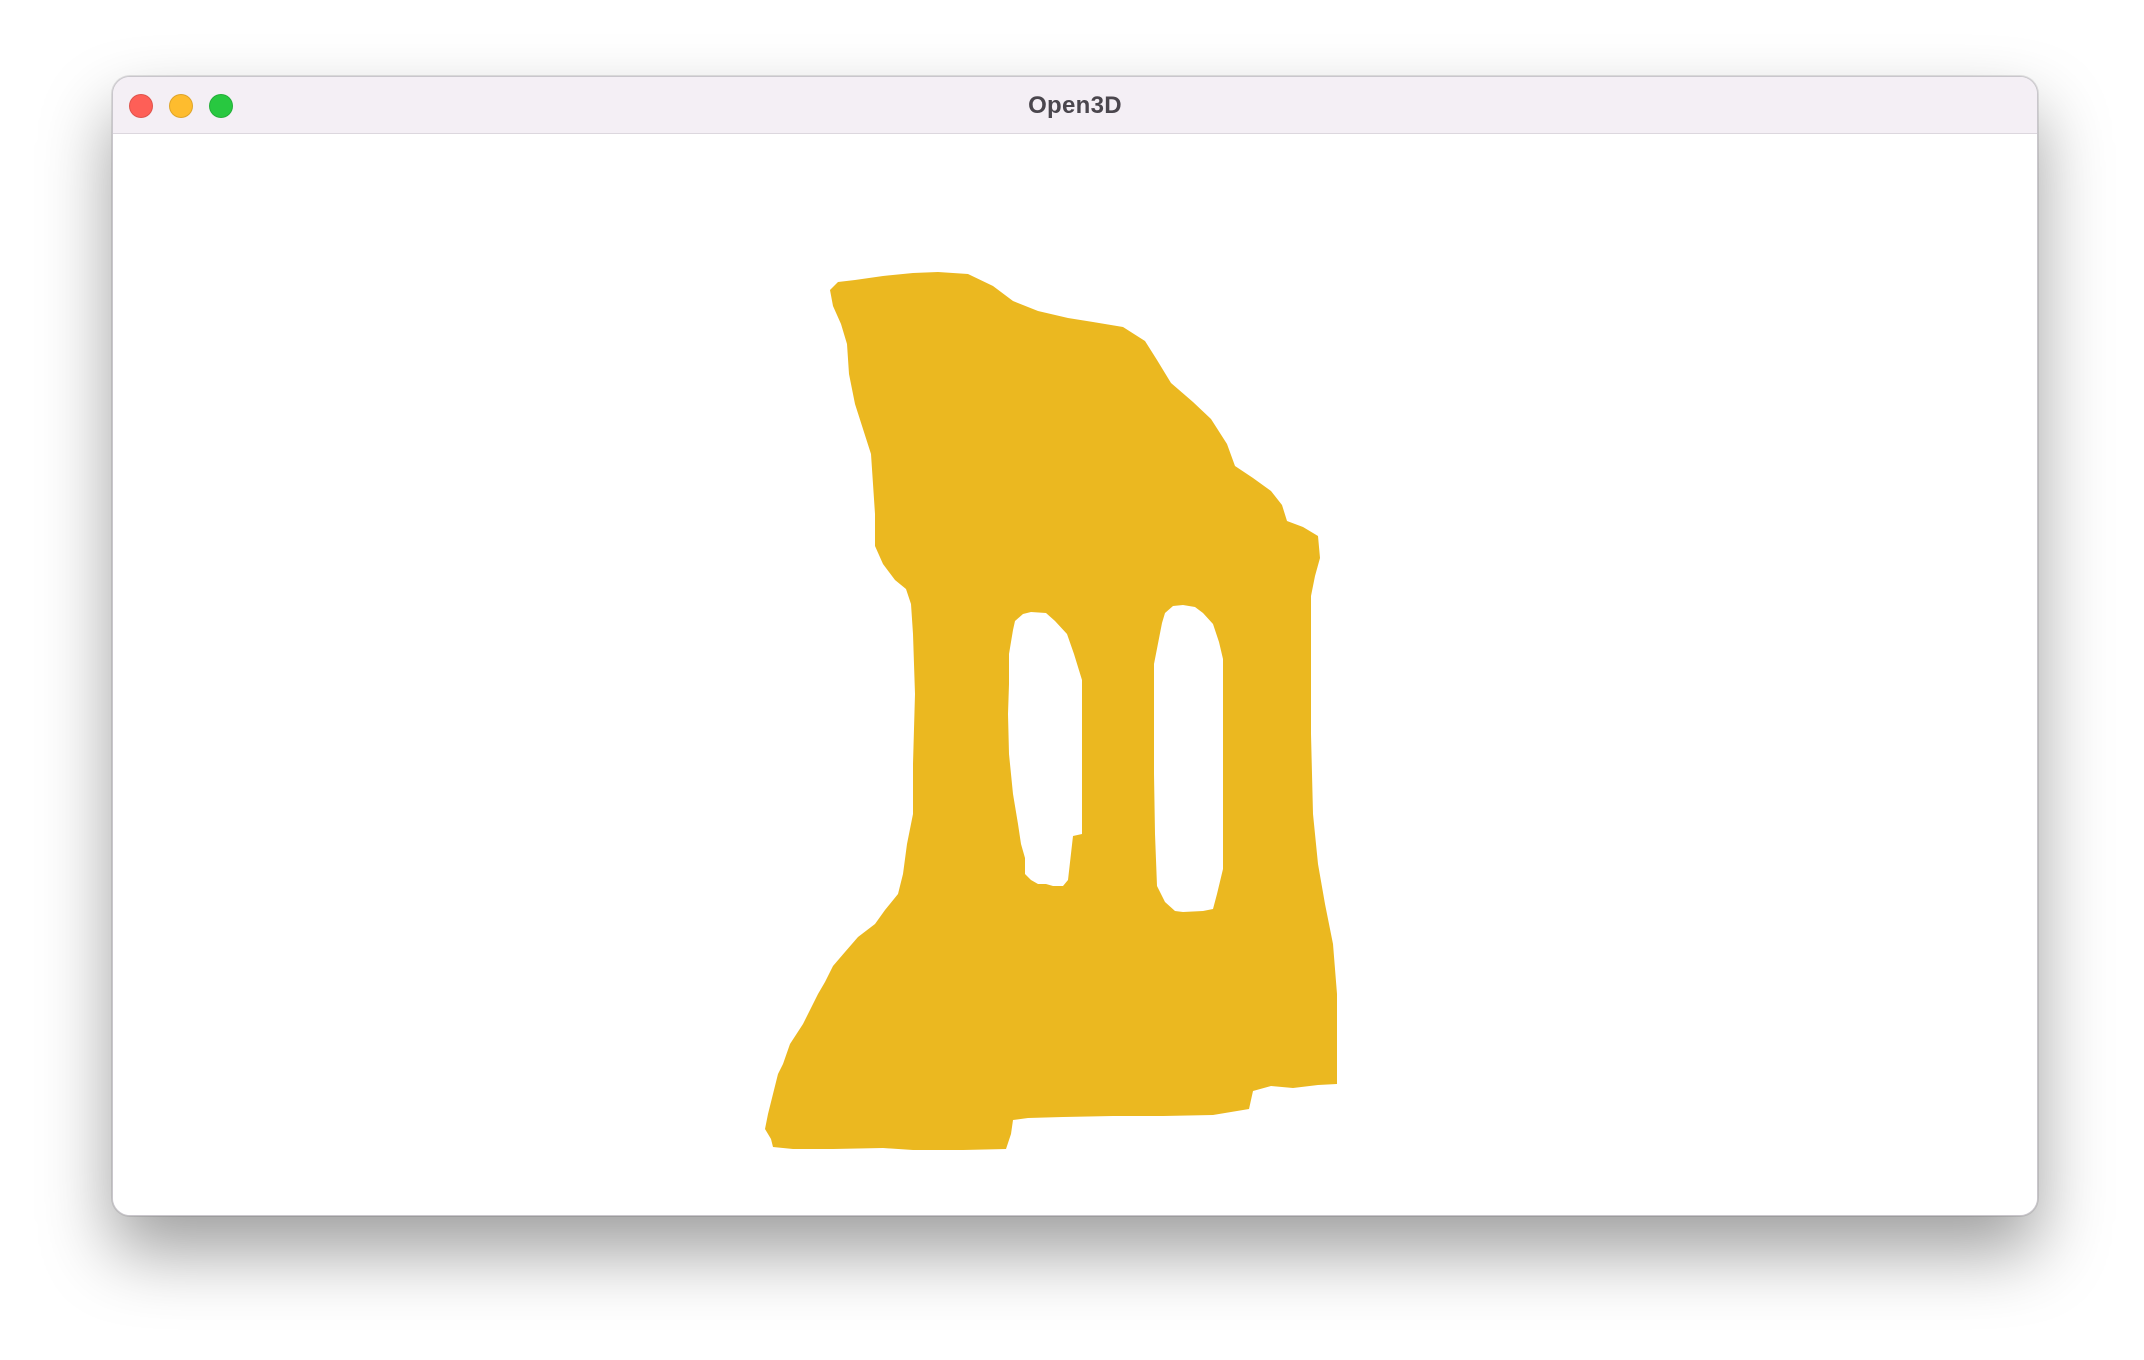 Image resolution: width=2144 pixels, height=1360 pixels. I want to click on title-bar: Open3D, so click(1075, 105).